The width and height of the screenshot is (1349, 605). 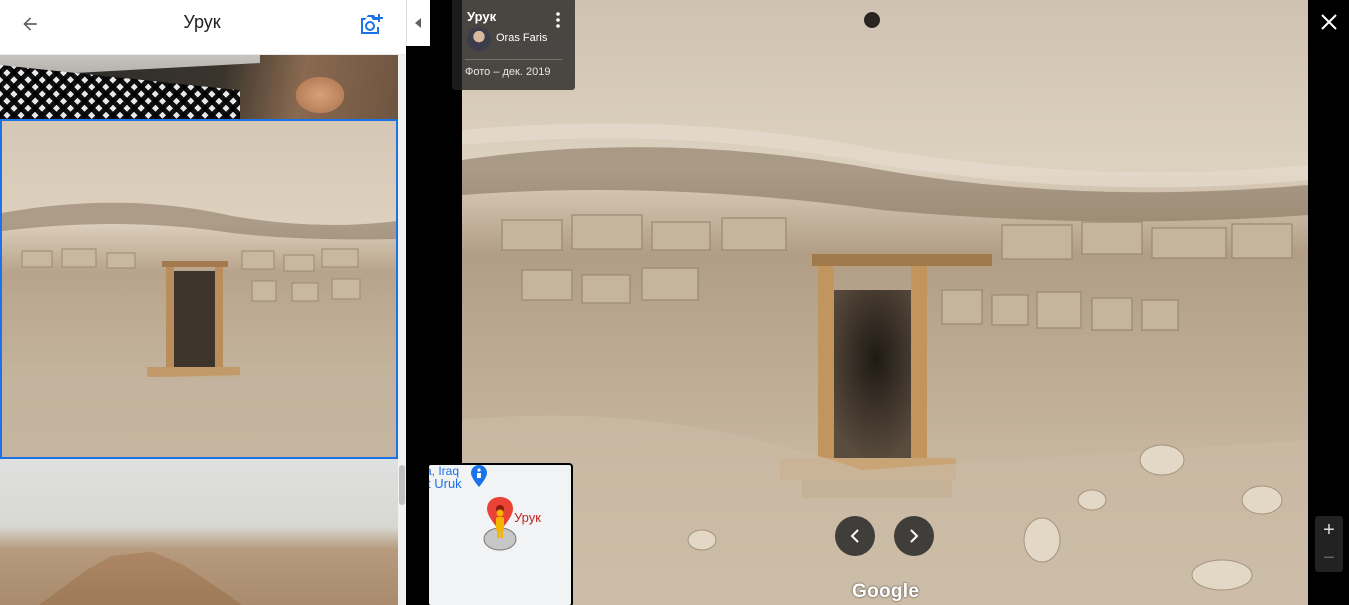 I want to click on divider, so click(x=513, y=59).